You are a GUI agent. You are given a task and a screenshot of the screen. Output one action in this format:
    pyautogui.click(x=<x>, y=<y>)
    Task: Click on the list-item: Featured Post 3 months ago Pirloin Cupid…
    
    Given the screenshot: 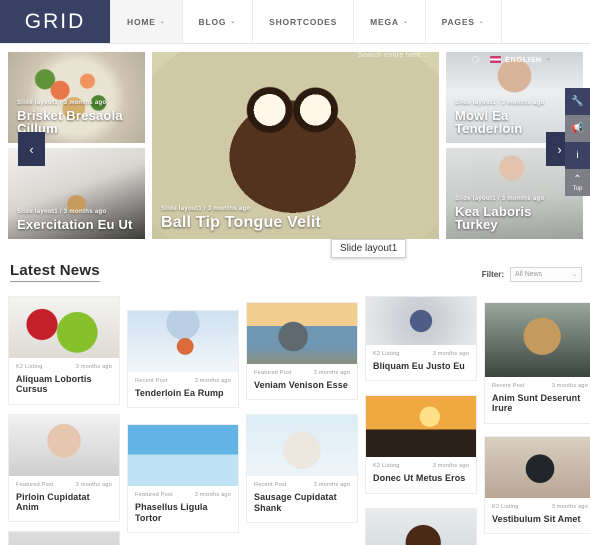 What is the action you would take?
    pyautogui.click(x=64, y=468)
    